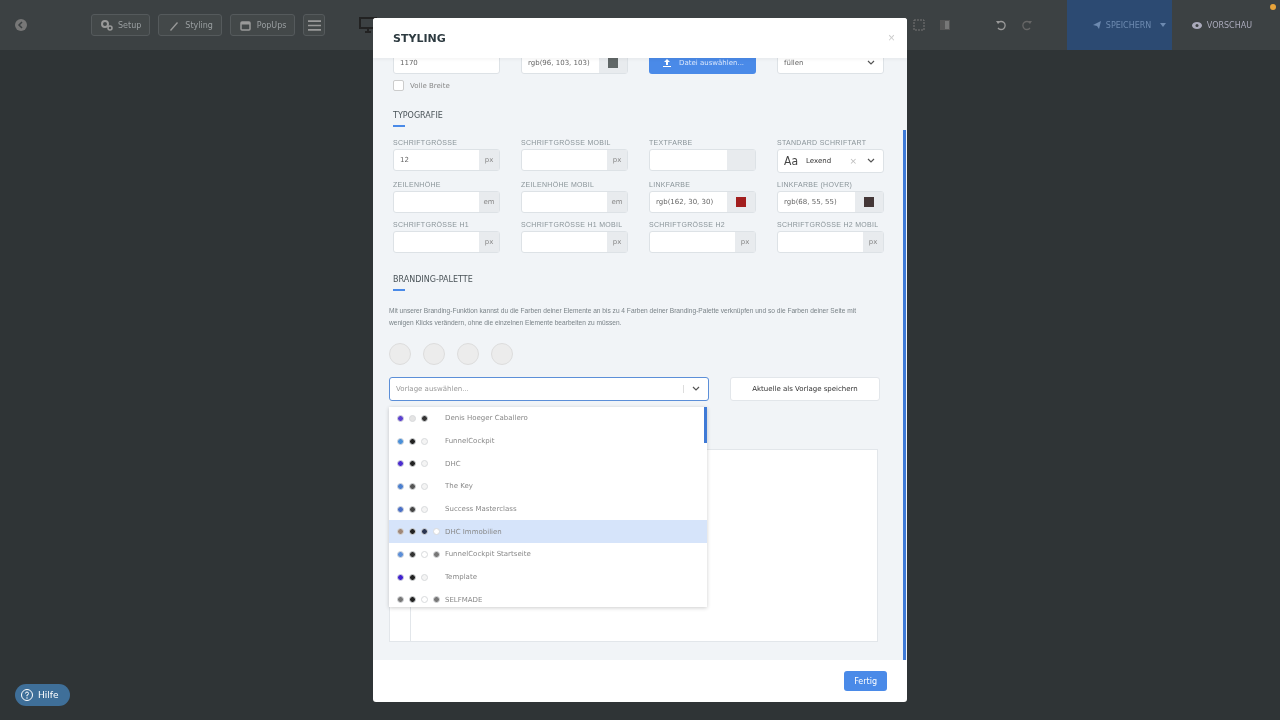 This screenshot has width=1280, height=720. What do you see at coordinates (262, 25) in the screenshot?
I see `toolbar-button: PopUps` at bounding box center [262, 25].